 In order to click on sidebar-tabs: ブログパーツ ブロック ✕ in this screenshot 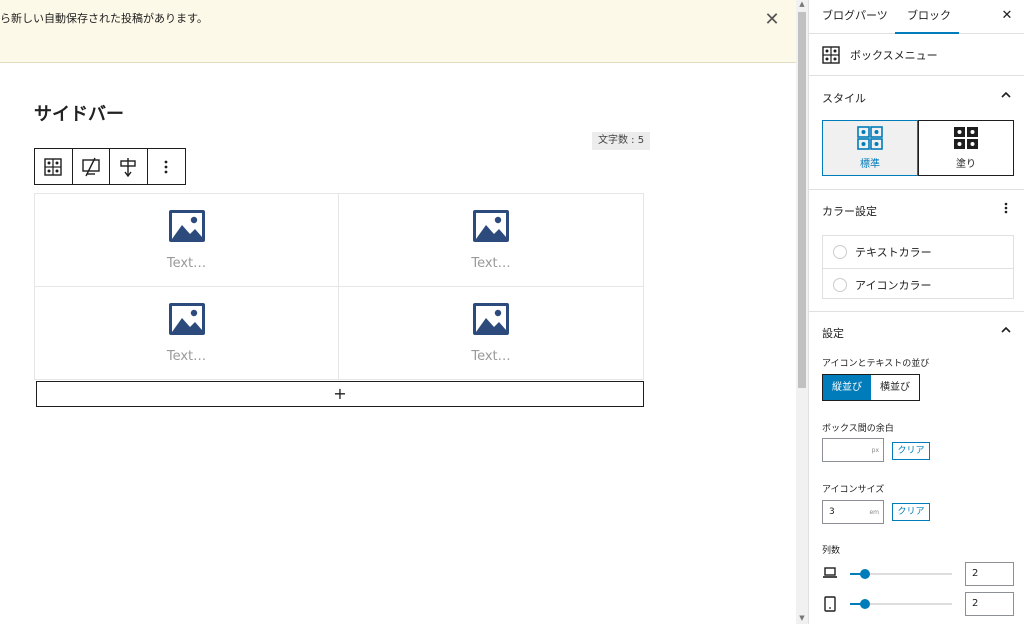, I will do `click(916, 17)`.